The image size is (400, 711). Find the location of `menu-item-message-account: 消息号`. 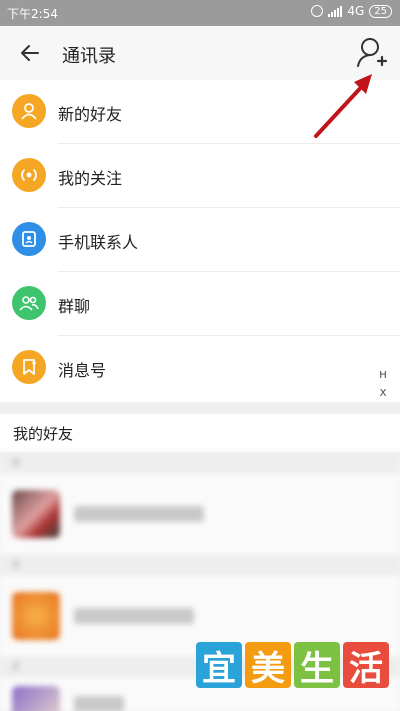

menu-item-message-account: 消息号 is located at coordinates (200, 368).